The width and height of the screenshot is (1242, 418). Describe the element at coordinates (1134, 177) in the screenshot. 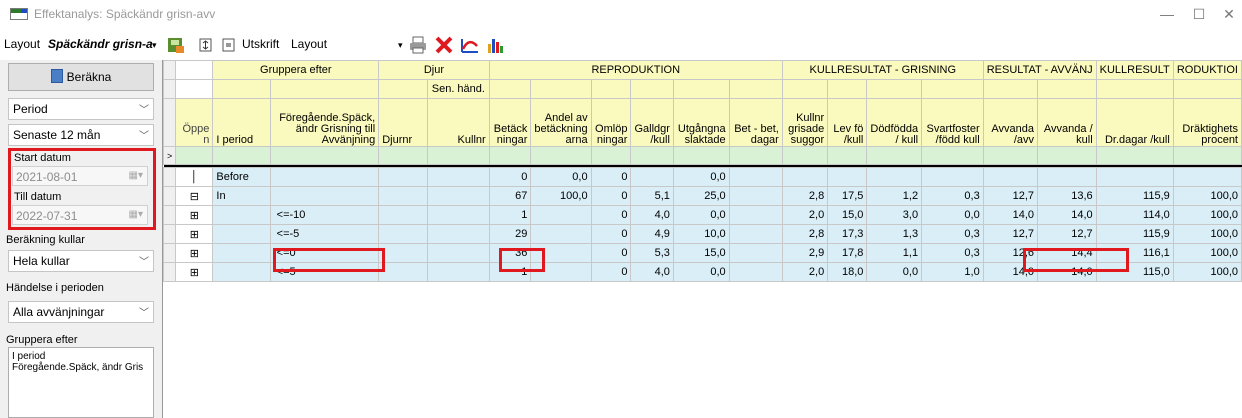

I see `cell-dr` at that location.